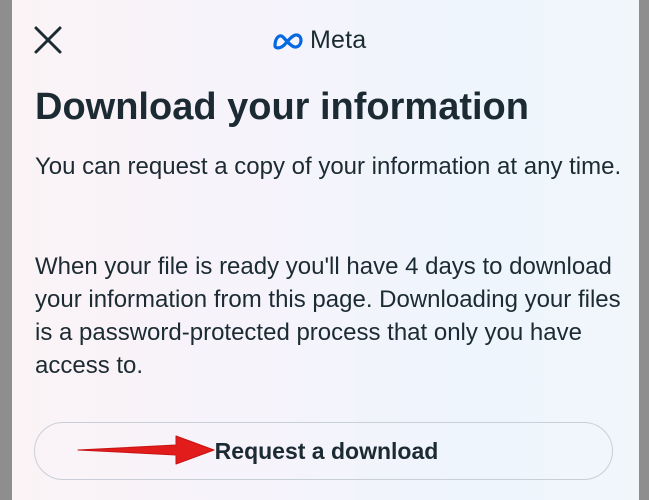 The image size is (649, 500). Describe the element at coordinates (146, 450) in the screenshot. I see `red-arrow-icon` at that location.